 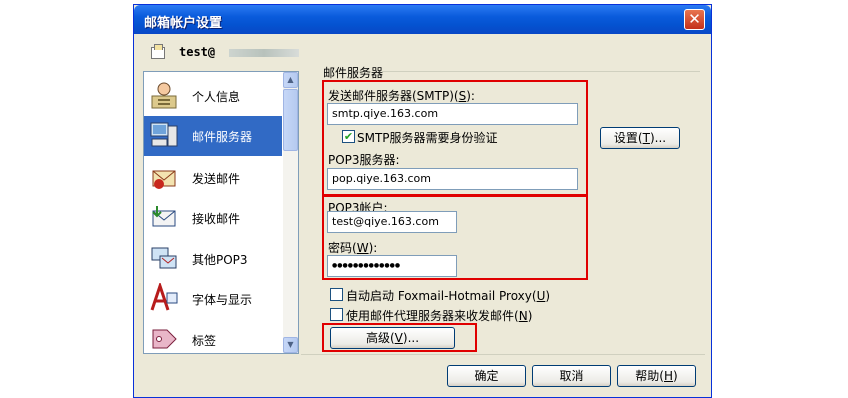 What do you see at coordinates (216, 179) in the screenshot?
I see `sidebar-item-label: 发送邮件` at bounding box center [216, 179].